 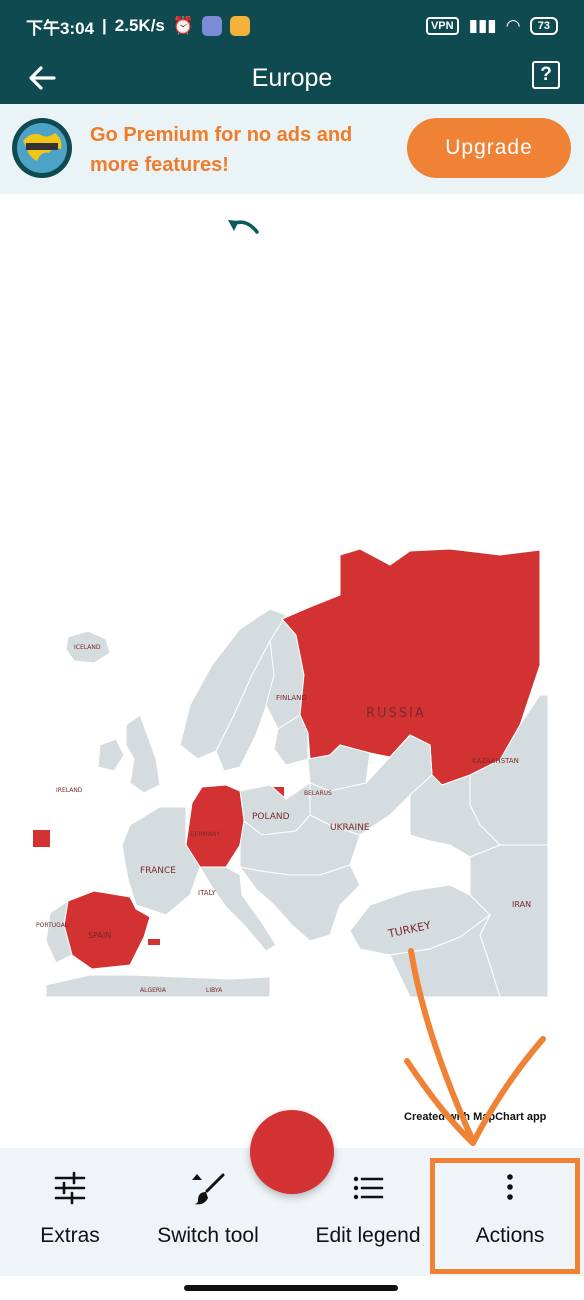 What do you see at coordinates (153, 990) in the screenshot?
I see `label-algeria: ALGERIA` at bounding box center [153, 990].